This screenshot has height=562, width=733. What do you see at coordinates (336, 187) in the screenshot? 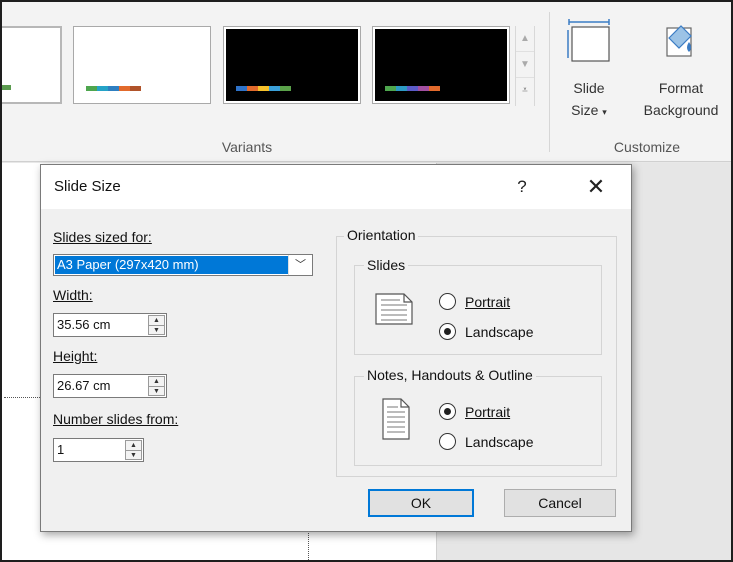
I see `dialog-titlebar: Slide Size ? ✕` at bounding box center [336, 187].